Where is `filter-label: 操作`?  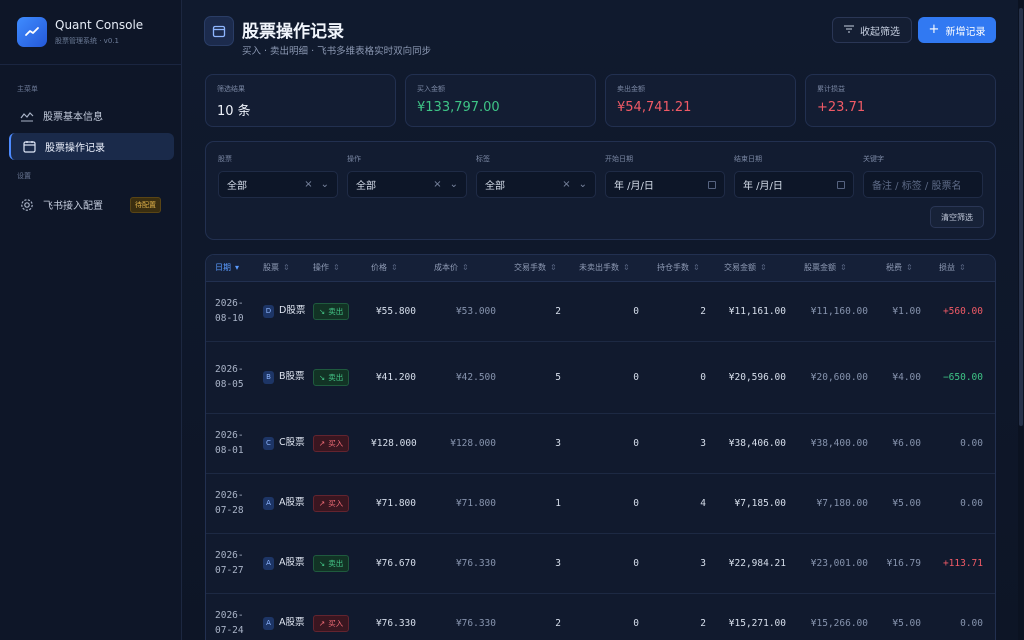 filter-label: 操作 is located at coordinates (354, 159).